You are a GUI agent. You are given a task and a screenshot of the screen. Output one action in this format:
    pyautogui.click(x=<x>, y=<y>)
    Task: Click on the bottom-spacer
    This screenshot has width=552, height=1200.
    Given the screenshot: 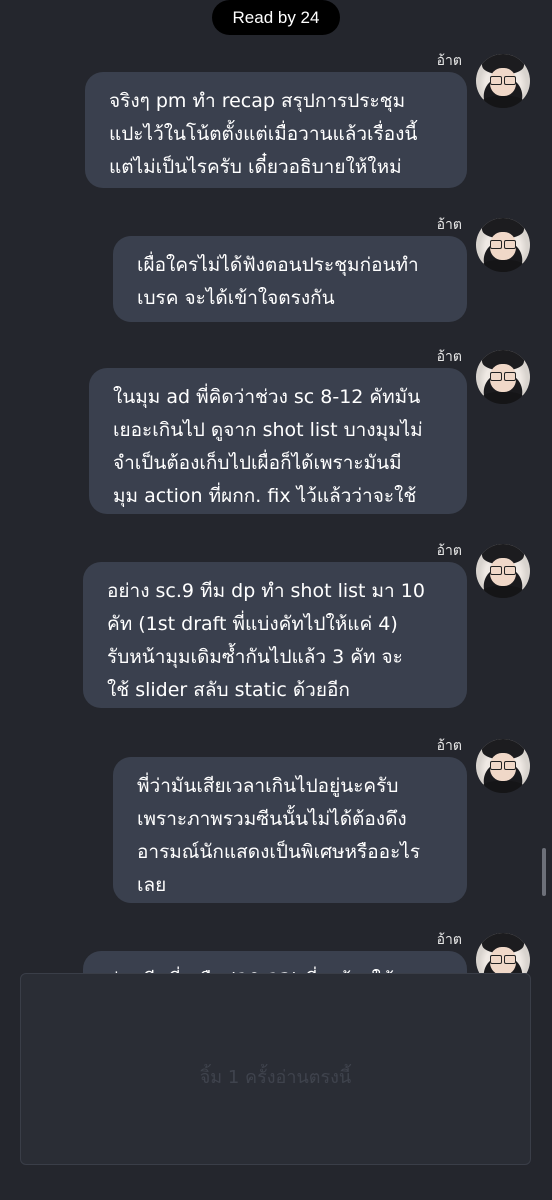 What is the action you would take?
    pyautogui.click(x=276, y=1187)
    